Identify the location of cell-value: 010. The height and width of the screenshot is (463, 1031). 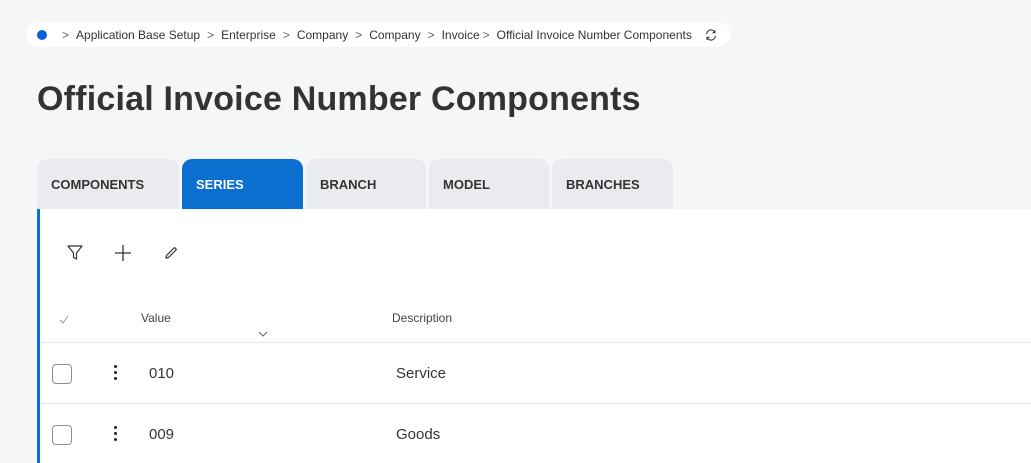
(162, 373).